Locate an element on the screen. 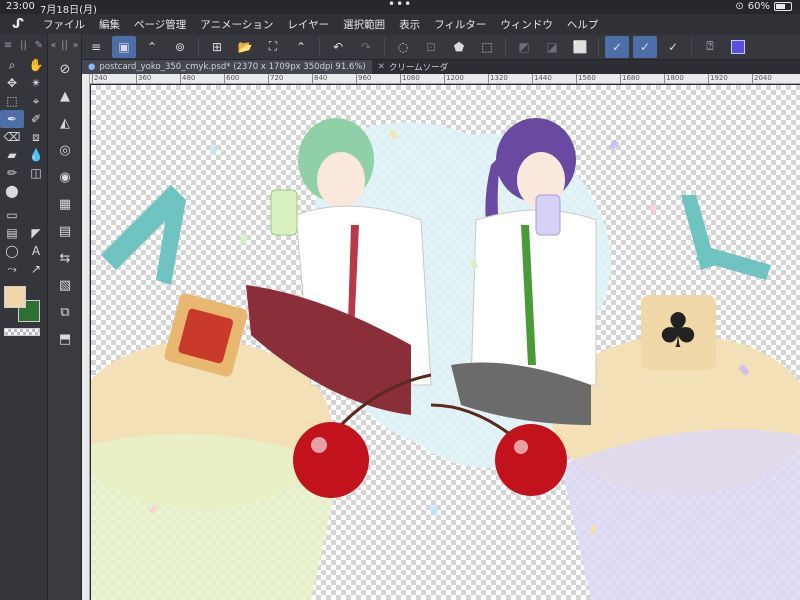 This screenshot has height=600, width=800. ruler-tick: 2040 is located at coordinates (762, 79).